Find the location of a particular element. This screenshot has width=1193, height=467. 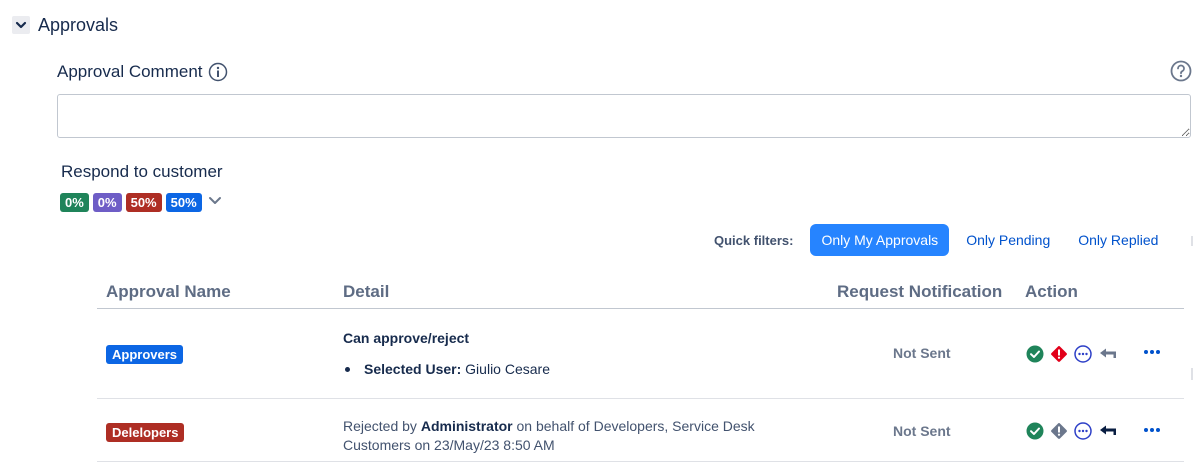

approval-comment-label: Approval Comment is located at coordinates (142, 72).